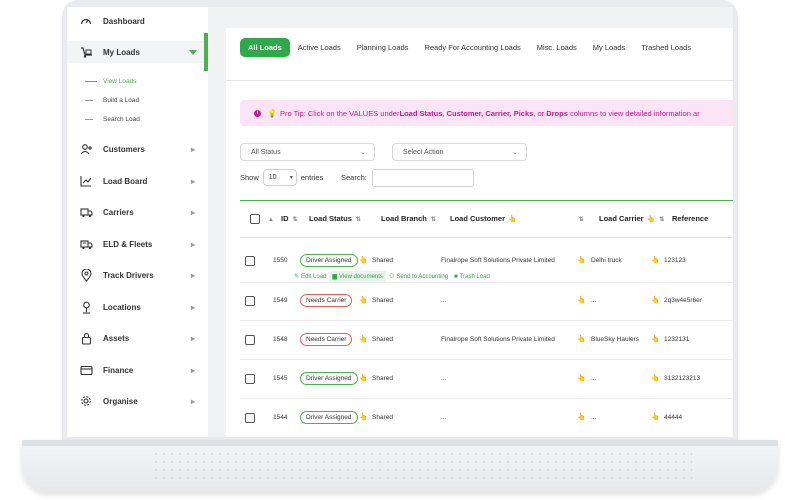 This screenshot has width=800, height=500. I want to click on sidebar-item-finance: Finance ▸, so click(137, 370).